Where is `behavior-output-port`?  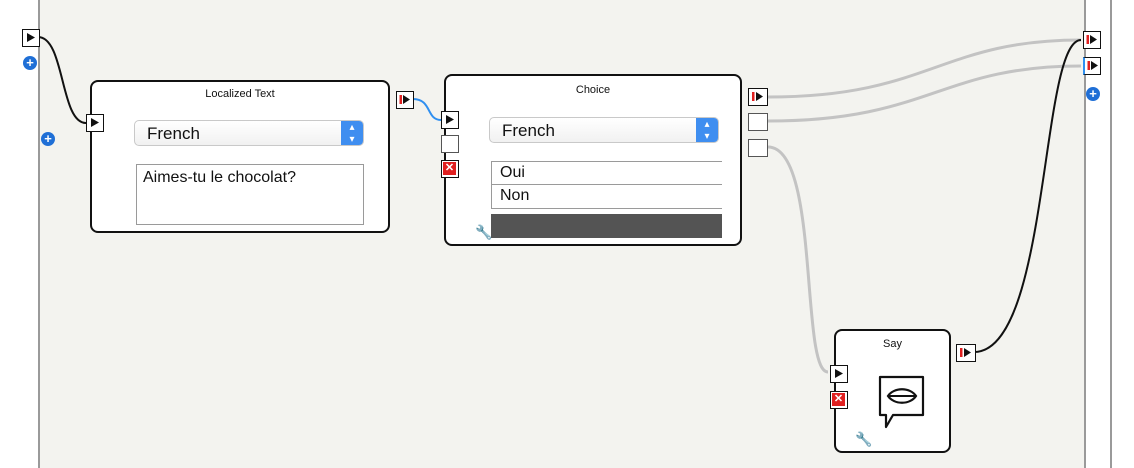 behavior-output-port is located at coordinates (1092, 66).